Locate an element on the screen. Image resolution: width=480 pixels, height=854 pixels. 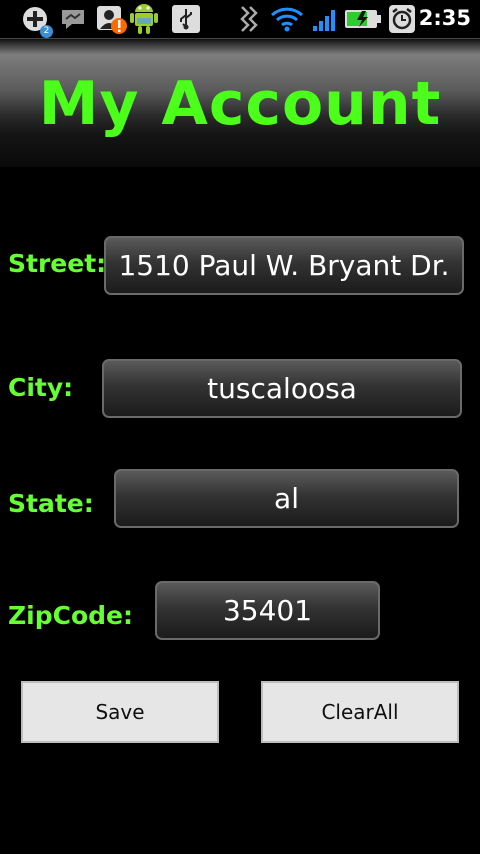
clear-all-button: ClearAll is located at coordinates (360, 712).